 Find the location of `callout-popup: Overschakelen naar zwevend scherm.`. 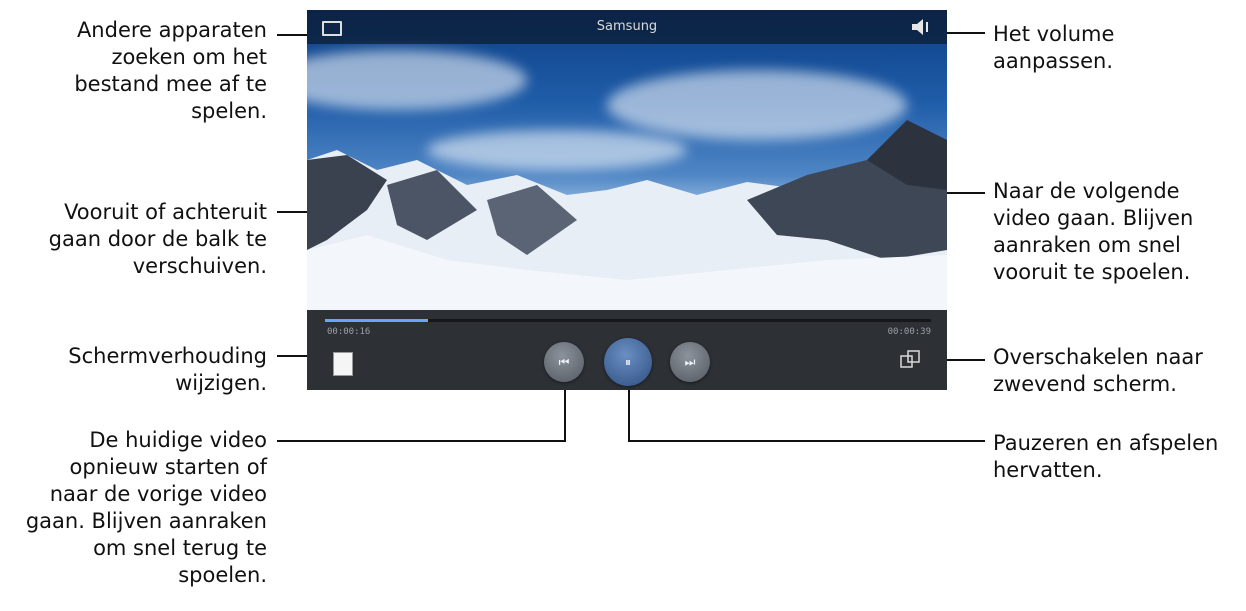

callout-popup: Overschakelen naar zwevend scherm. is located at coordinates (1098, 370).